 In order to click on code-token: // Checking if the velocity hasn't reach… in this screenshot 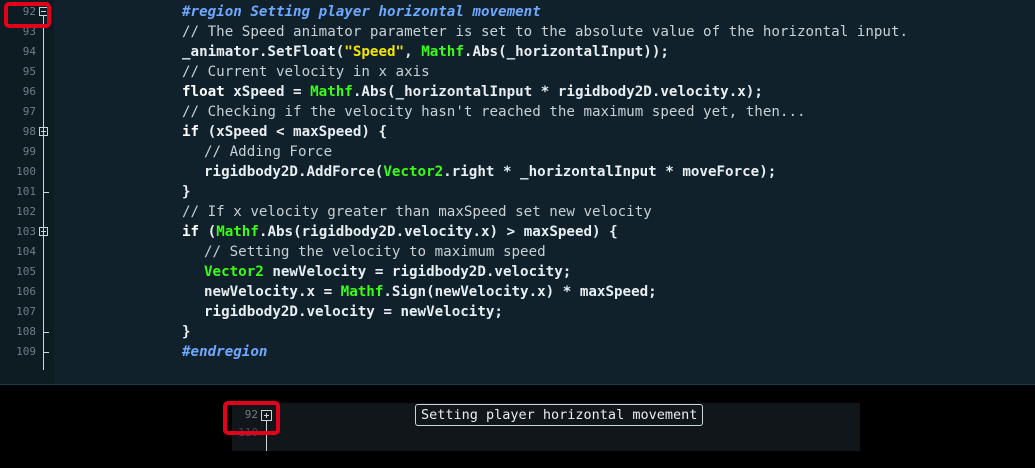, I will do `click(494, 112)`.